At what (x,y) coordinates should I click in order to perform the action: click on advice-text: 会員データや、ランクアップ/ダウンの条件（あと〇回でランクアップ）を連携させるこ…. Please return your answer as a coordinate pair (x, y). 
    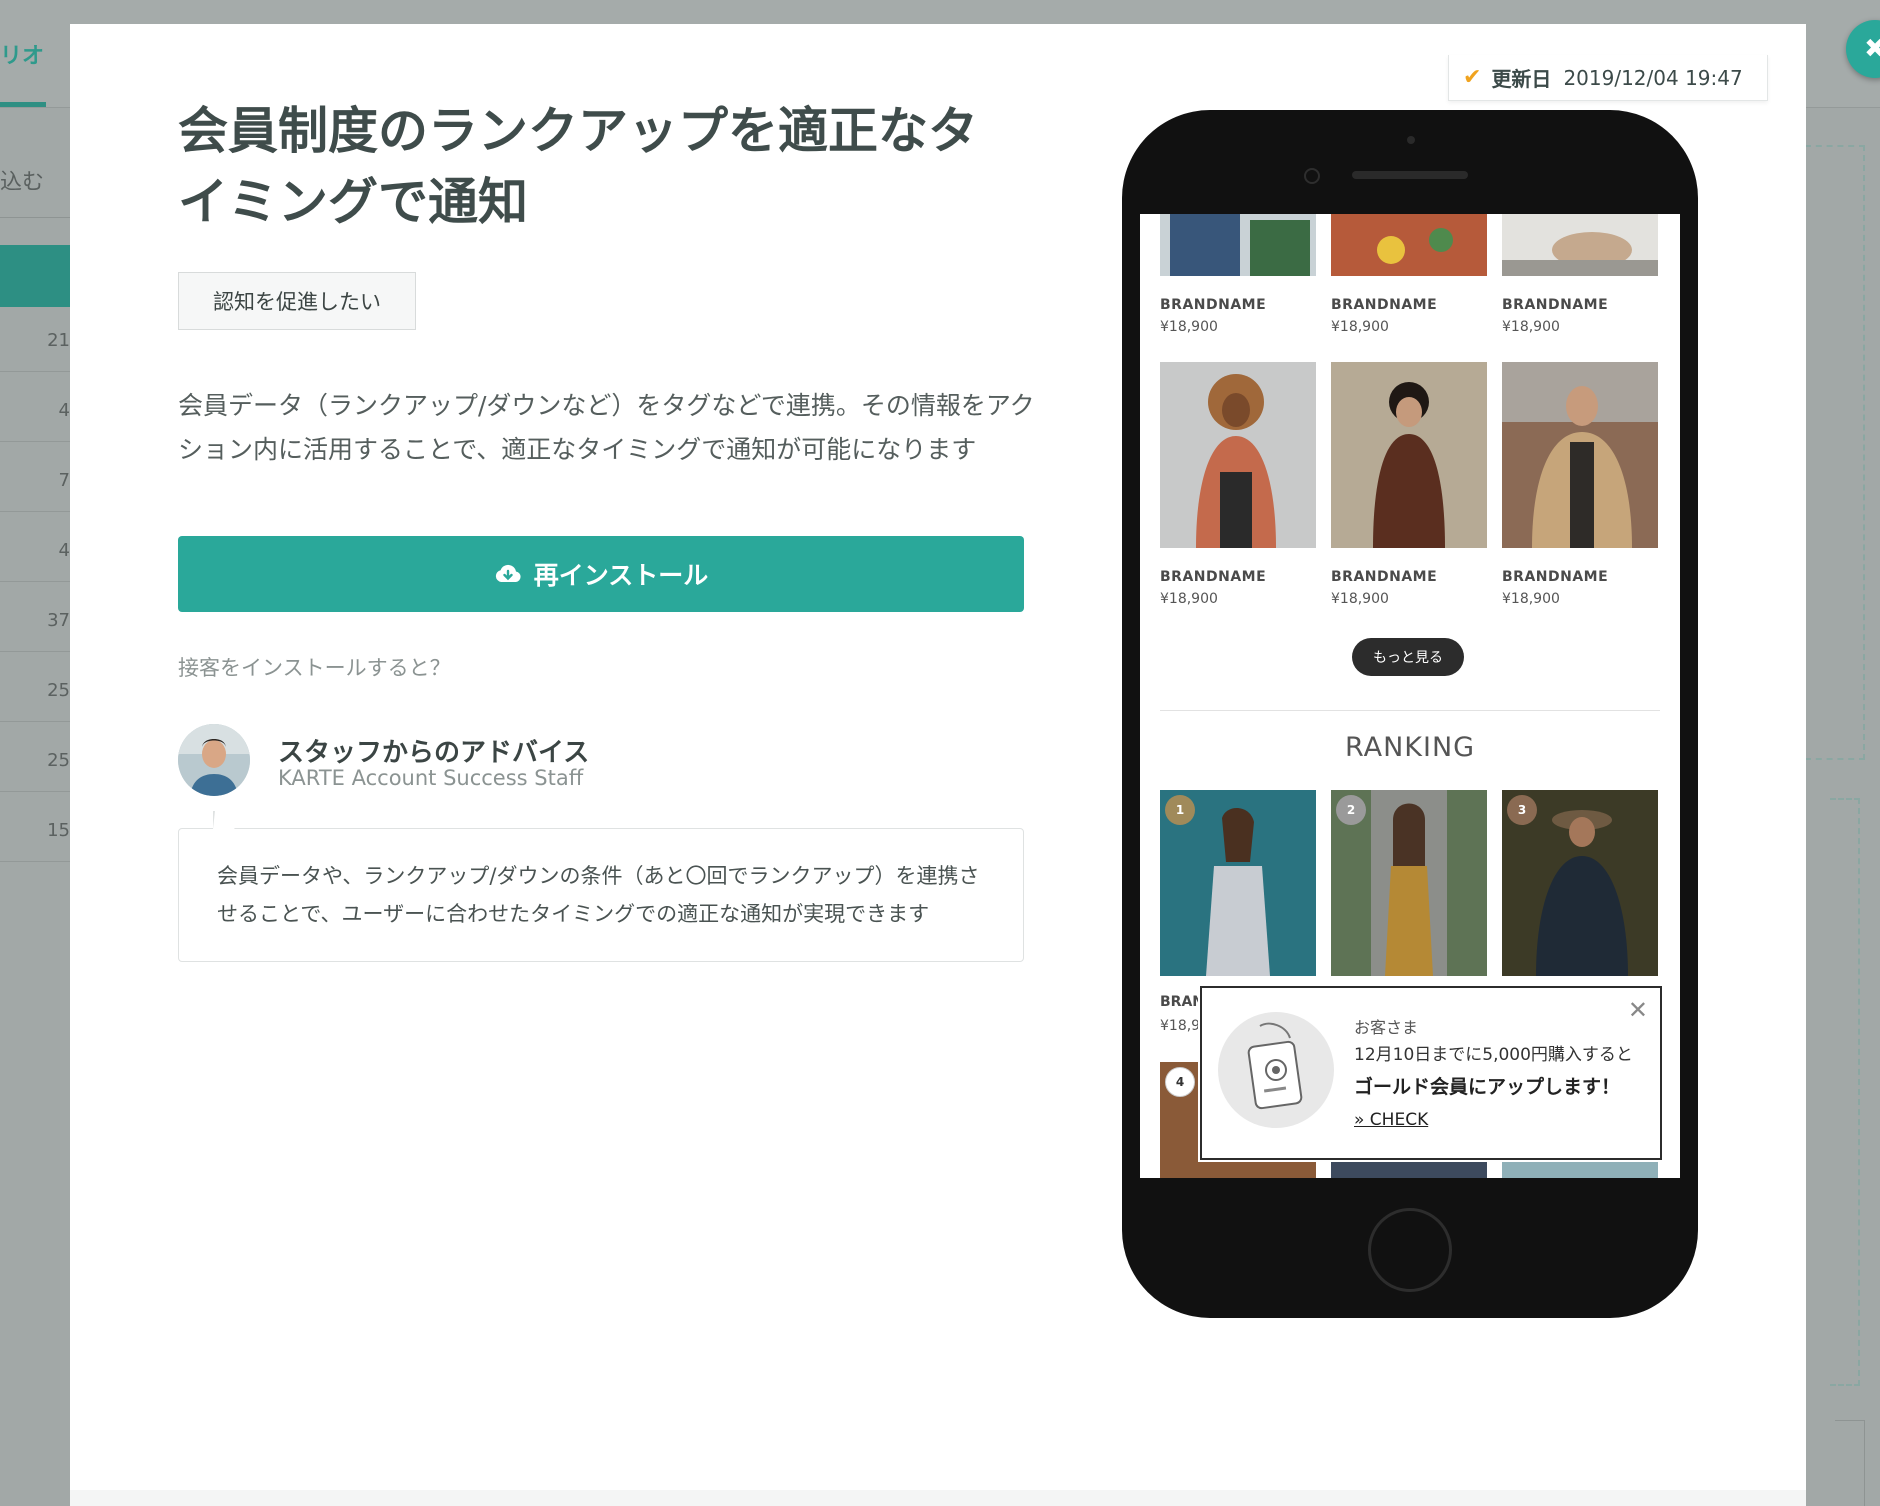
    Looking at the image, I should click on (598, 895).